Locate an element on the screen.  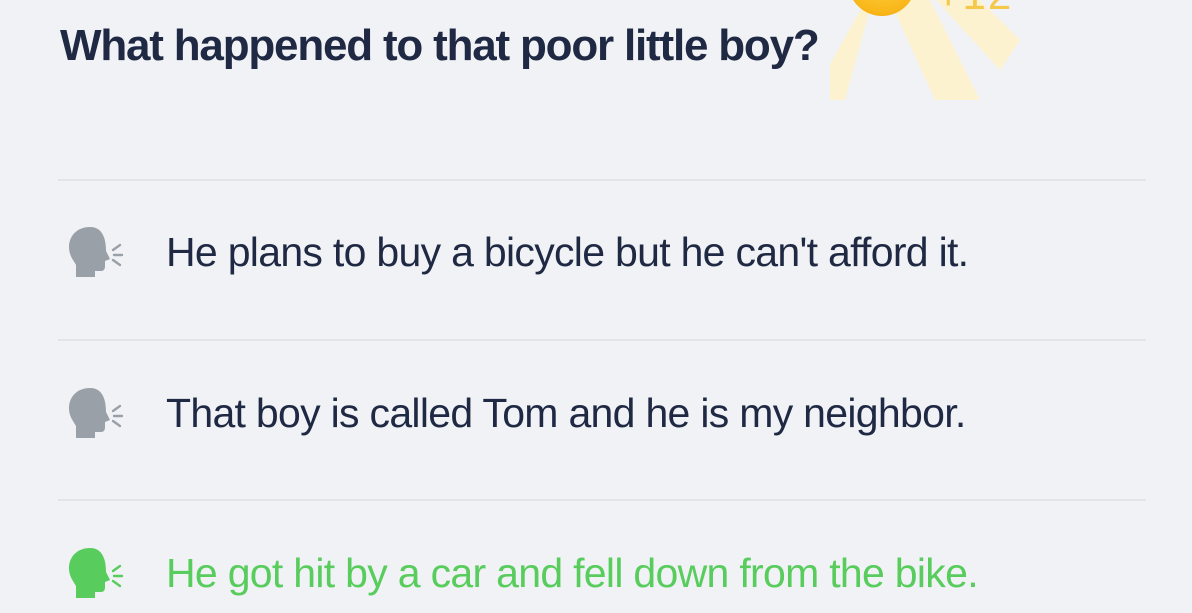
question-title: What happened to that poor little boy? is located at coordinates (440, 45).